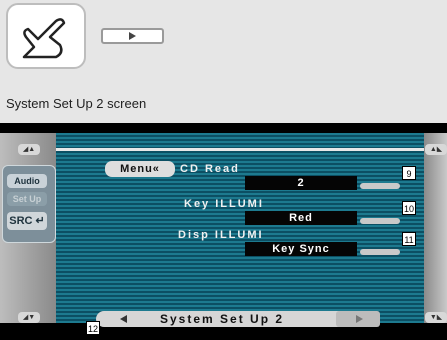 The width and height of the screenshot is (447, 340). I want to click on setting-label-disp-illumi: Disp ILLUMI, so click(221, 235).